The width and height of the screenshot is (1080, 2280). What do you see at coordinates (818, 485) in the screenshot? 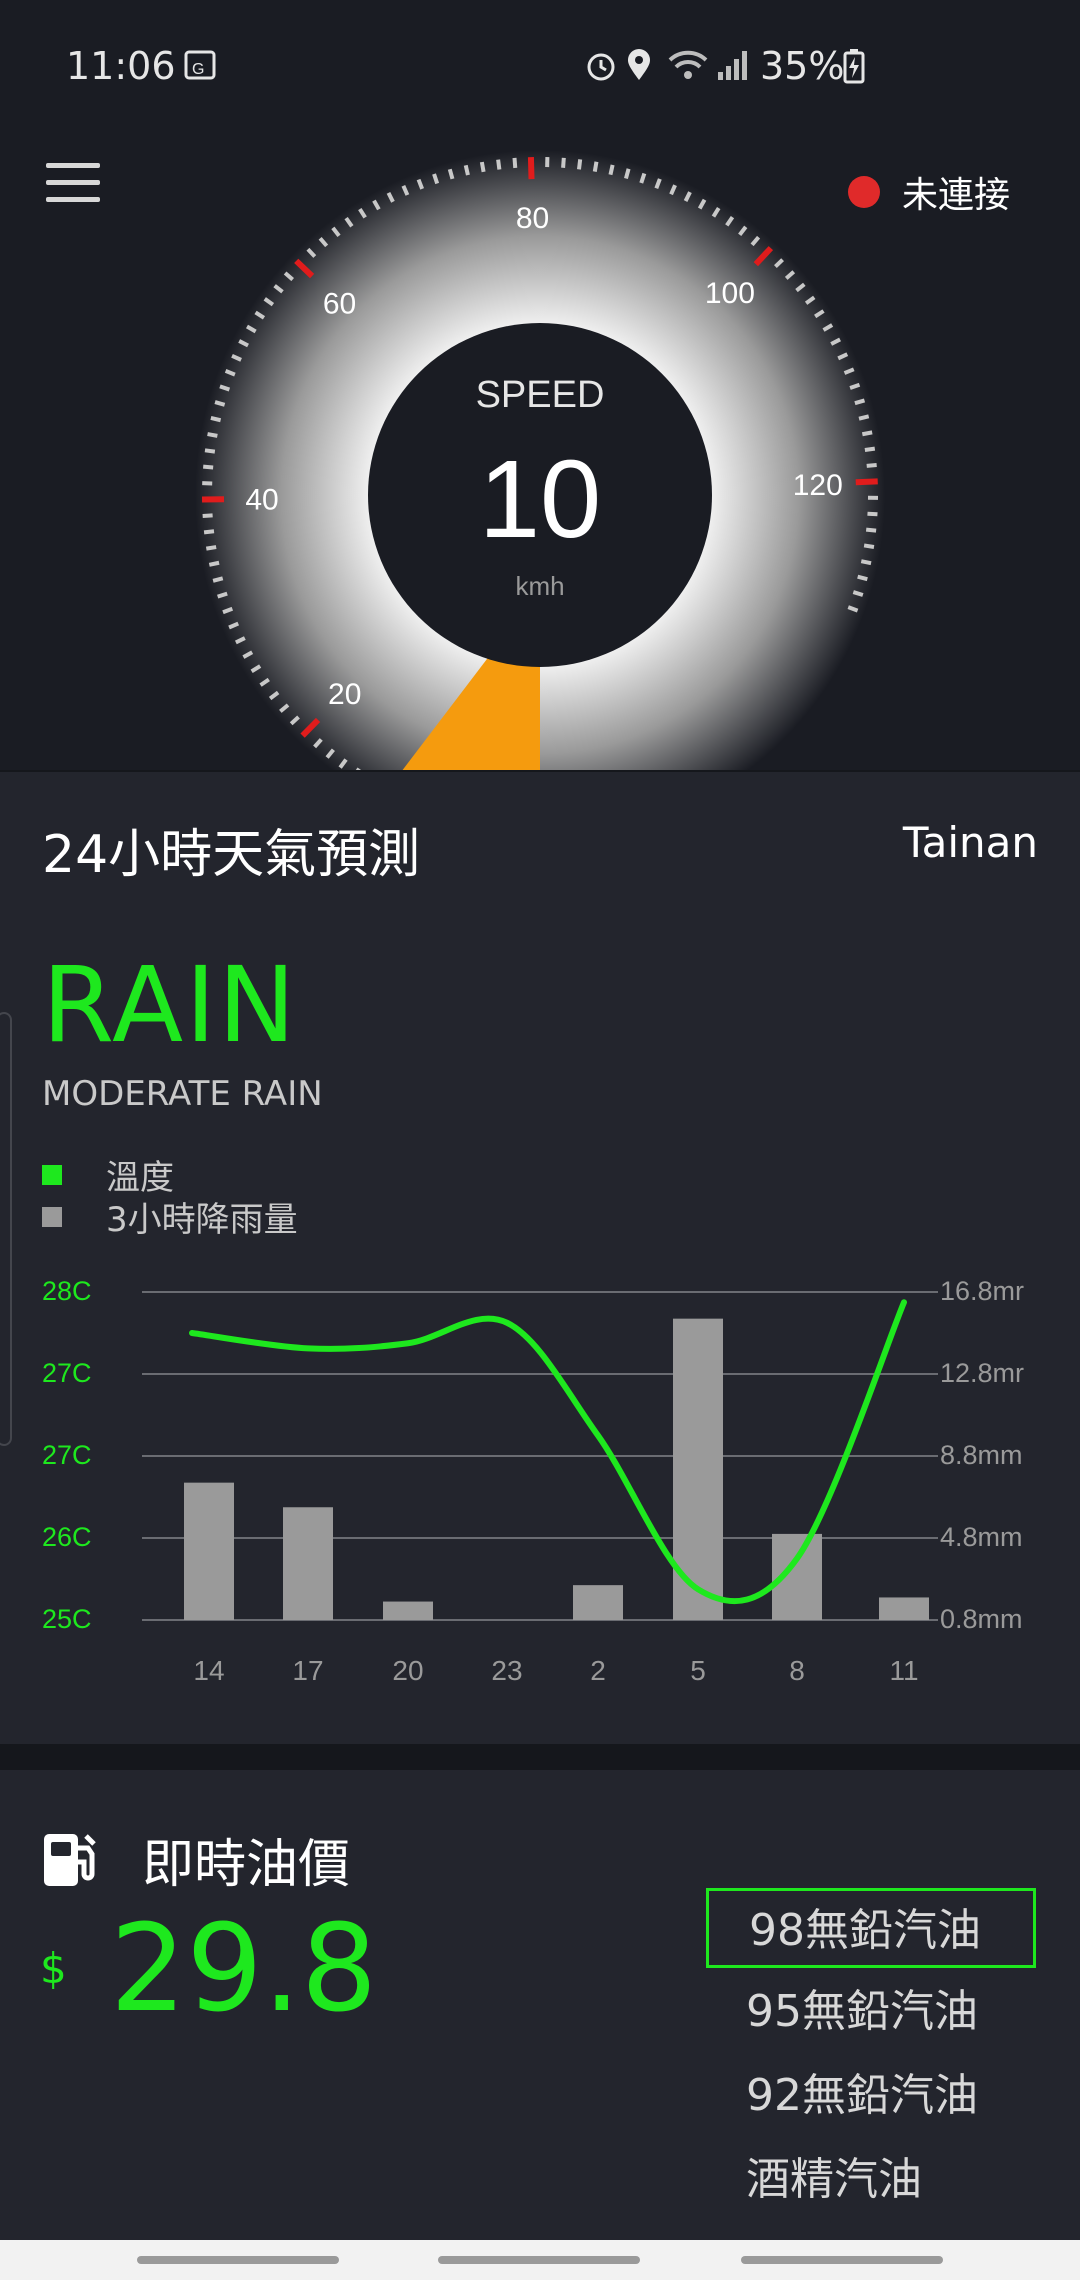
I see `gauge-tick-label: 120` at bounding box center [818, 485].